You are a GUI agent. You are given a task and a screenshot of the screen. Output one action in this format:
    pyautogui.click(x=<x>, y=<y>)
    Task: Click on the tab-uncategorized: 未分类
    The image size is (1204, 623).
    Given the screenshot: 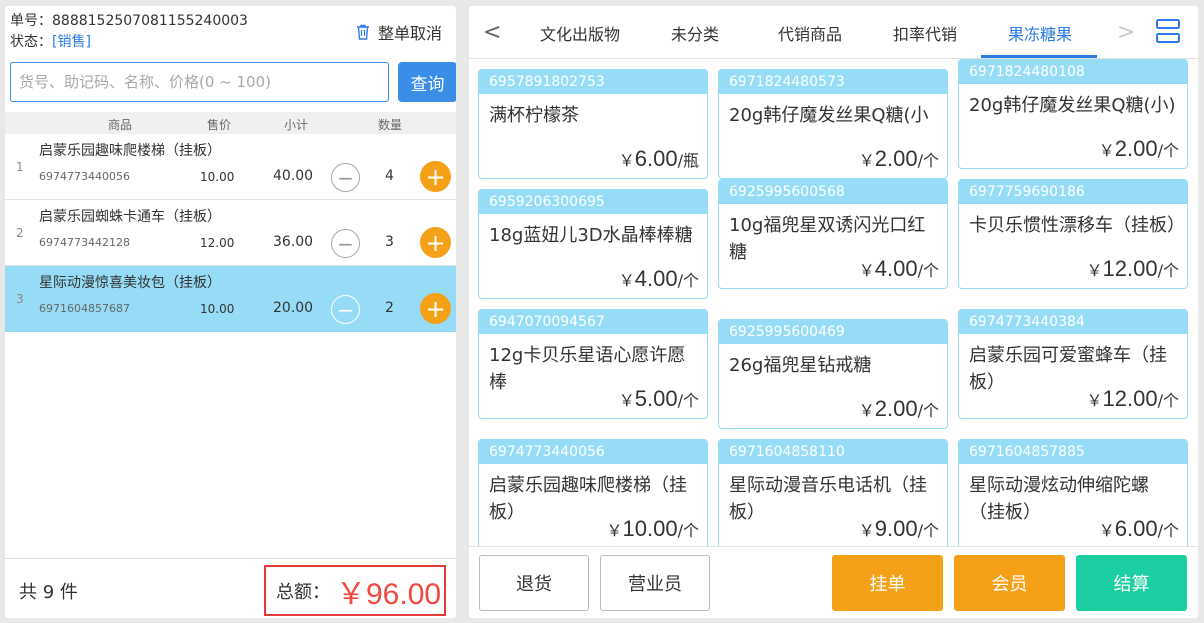 What is the action you would take?
    pyautogui.click(x=695, y=33)
    